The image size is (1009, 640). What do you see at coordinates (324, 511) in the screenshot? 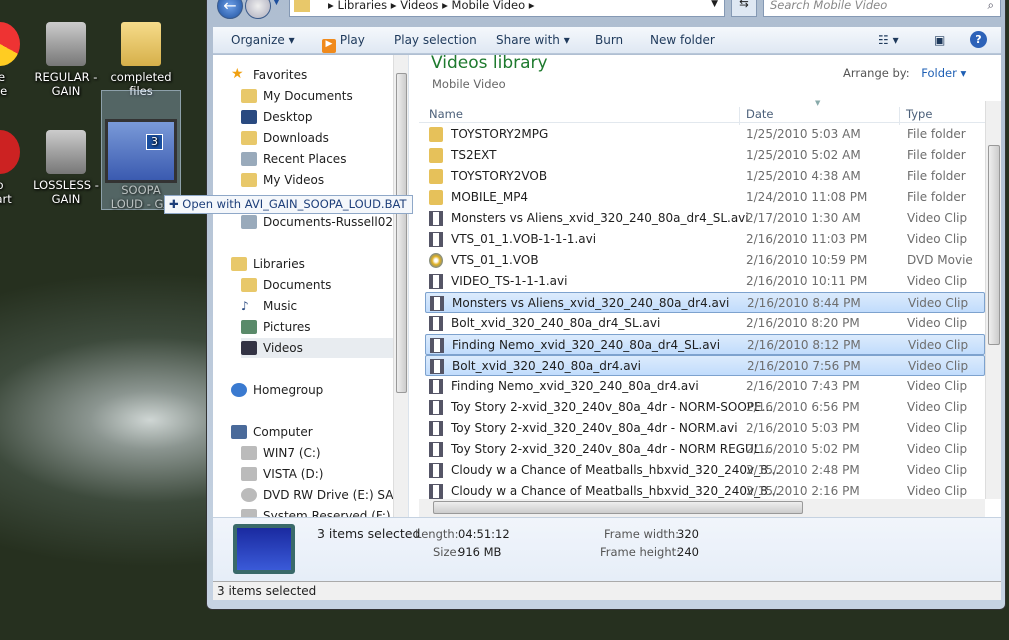
I see `nav-drive-f: System Reserved (F:)` at bounding box center [324, 511].